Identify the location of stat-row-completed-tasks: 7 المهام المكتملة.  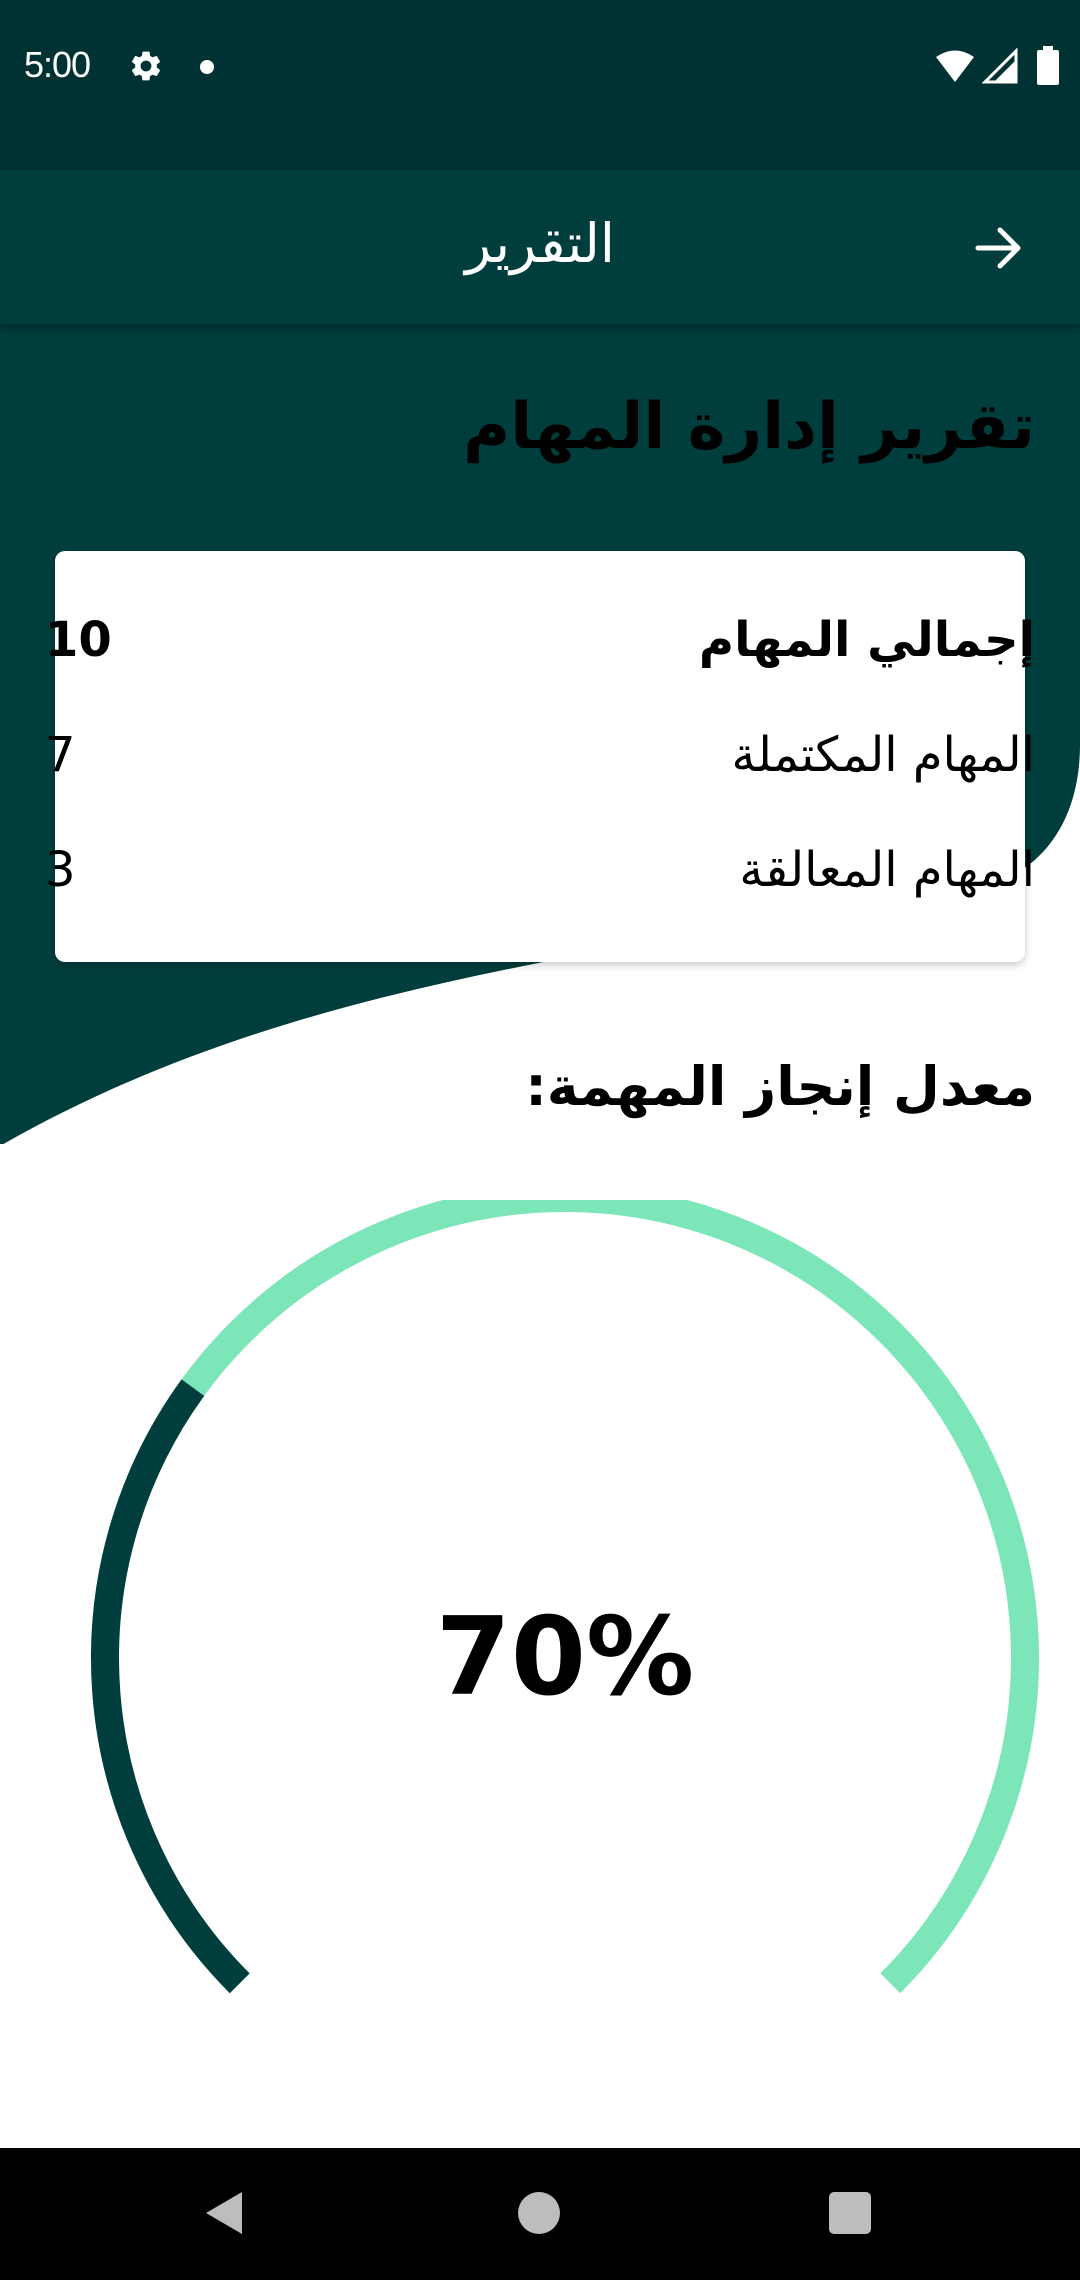
(540, 755).